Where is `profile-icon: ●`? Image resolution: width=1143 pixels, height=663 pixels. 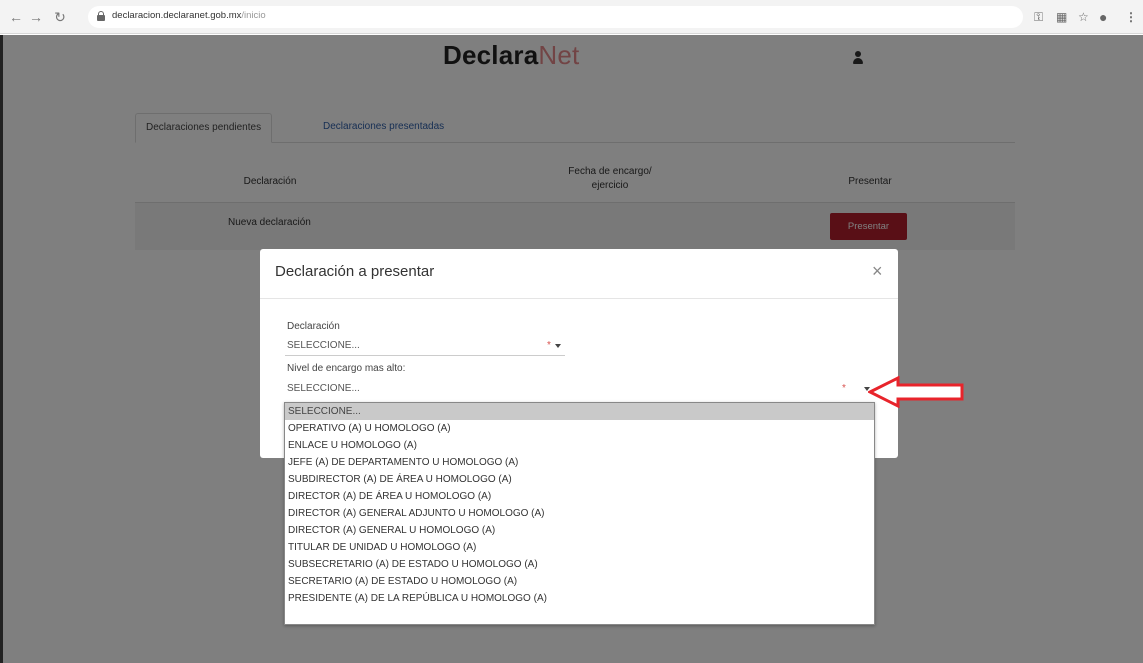 profile-icon: ● is located at coordinates (1103, 17).